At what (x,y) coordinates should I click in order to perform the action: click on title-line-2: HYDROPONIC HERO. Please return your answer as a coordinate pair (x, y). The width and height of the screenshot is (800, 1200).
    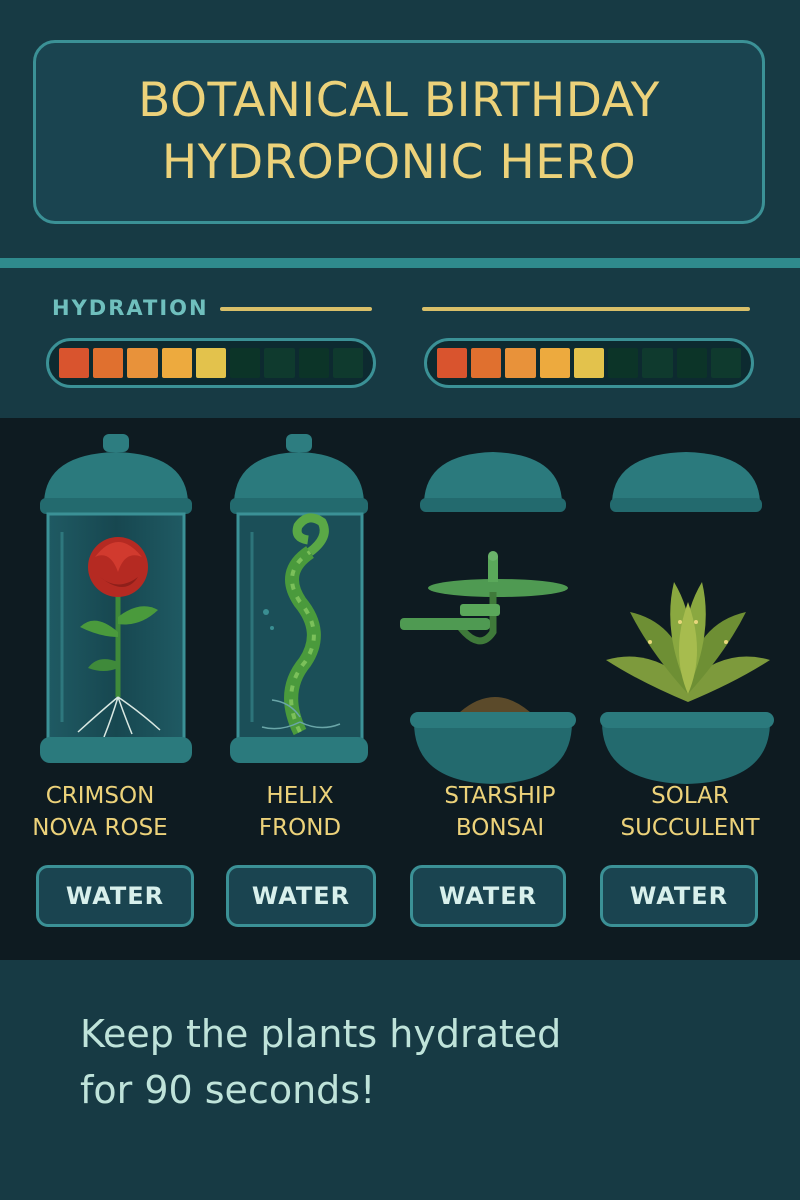
    Looking at the image, I should click on (399, 162).